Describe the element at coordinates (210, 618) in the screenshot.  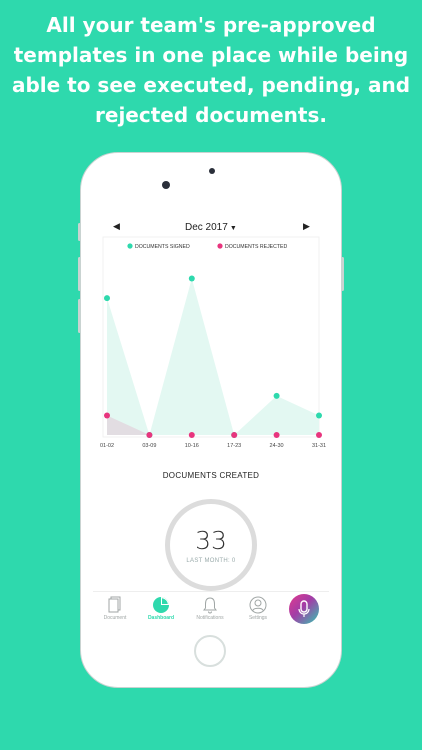
I see `tab-notifications-label: Notifications` at that location.